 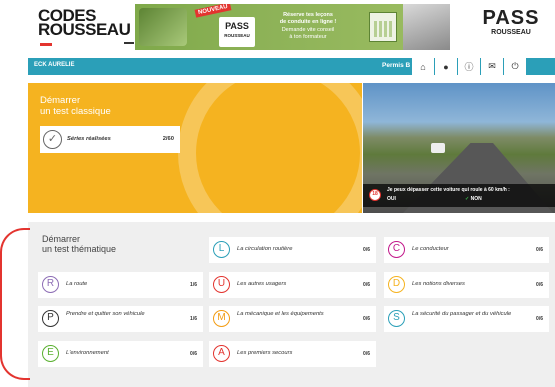 What do you see at coordinates (50, 318) in the screenshot?
I see `theme-letter-p-icon: P` at bounding box center [50, 318].